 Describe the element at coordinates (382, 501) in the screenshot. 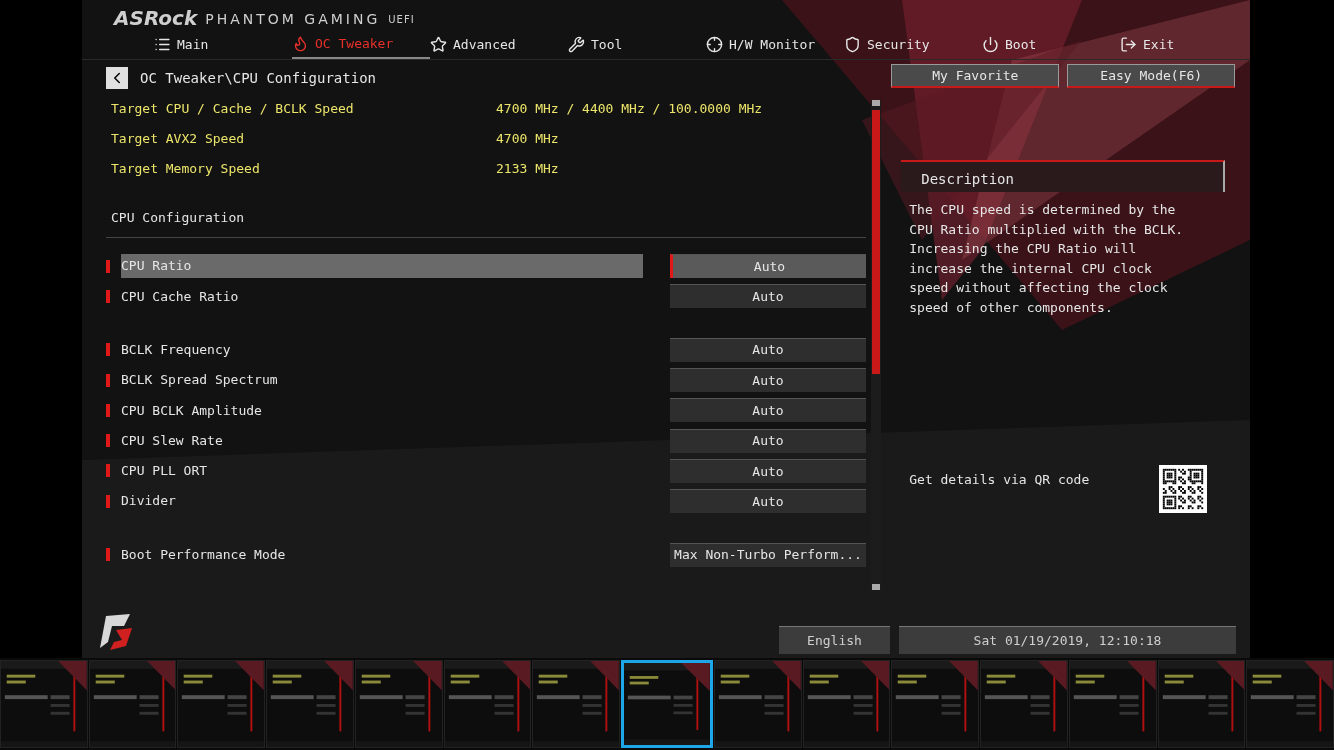

I see `setting-label: Divider` at that location.